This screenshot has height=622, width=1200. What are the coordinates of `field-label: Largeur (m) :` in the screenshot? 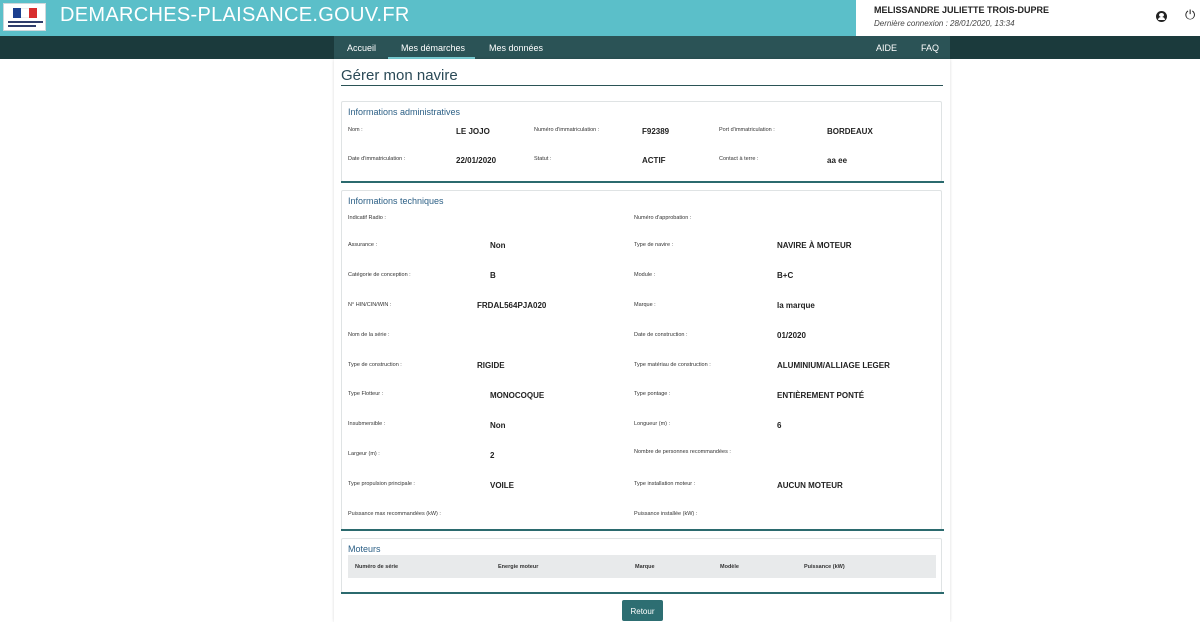 It's located at (364, 454).